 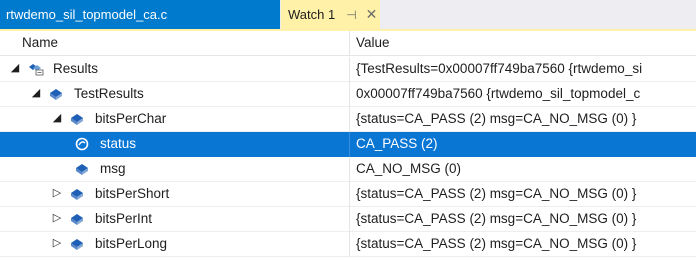 I want to click on column-header-value: Value, so click(x=373, y=42).